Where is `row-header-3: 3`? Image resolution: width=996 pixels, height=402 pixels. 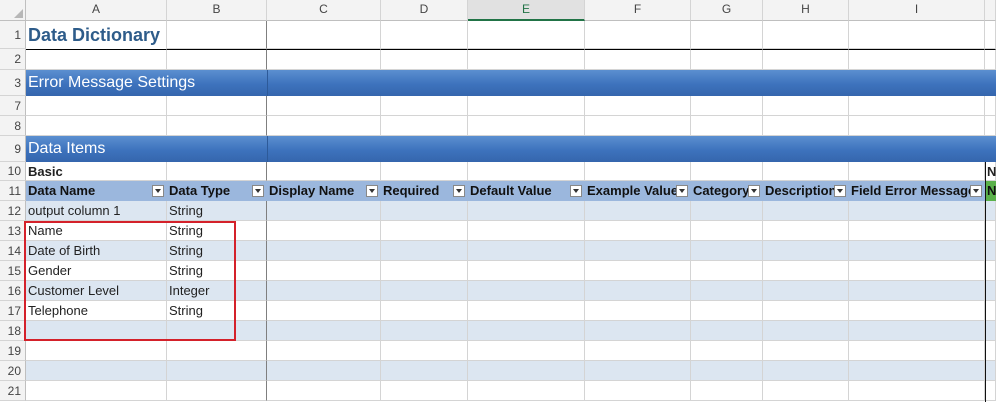 row-header-3: 3 is located at coordinates (13, 83).